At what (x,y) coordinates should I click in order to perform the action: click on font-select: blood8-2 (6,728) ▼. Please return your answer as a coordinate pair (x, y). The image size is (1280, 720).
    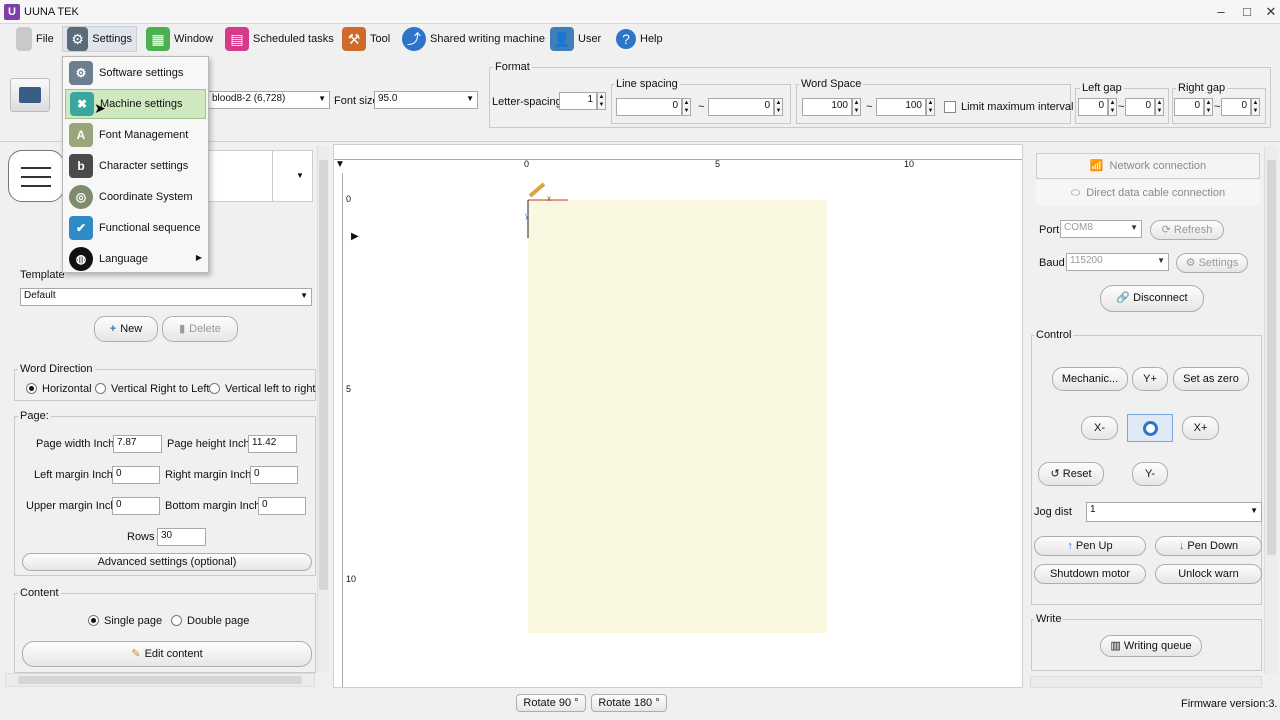
    Looking at the image, I should click on (269, 100).